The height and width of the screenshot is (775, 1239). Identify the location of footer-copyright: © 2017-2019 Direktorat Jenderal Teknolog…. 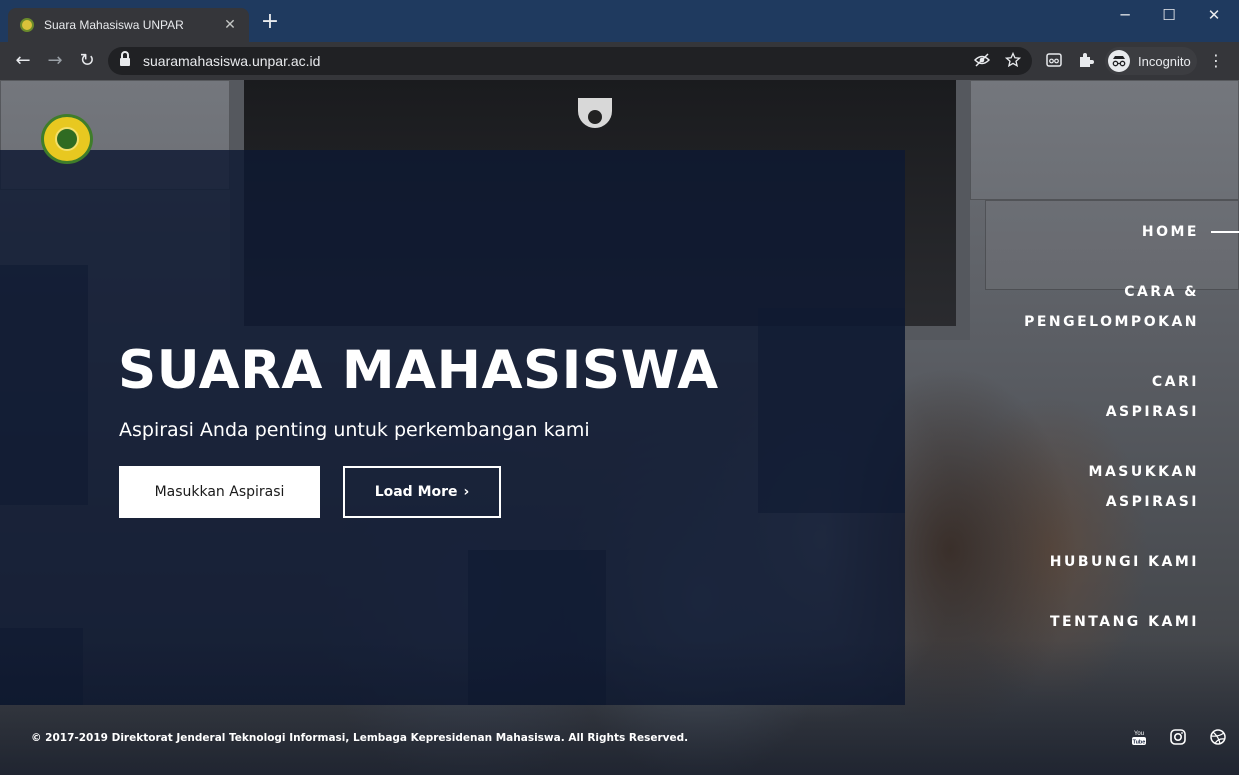
(360, 738).